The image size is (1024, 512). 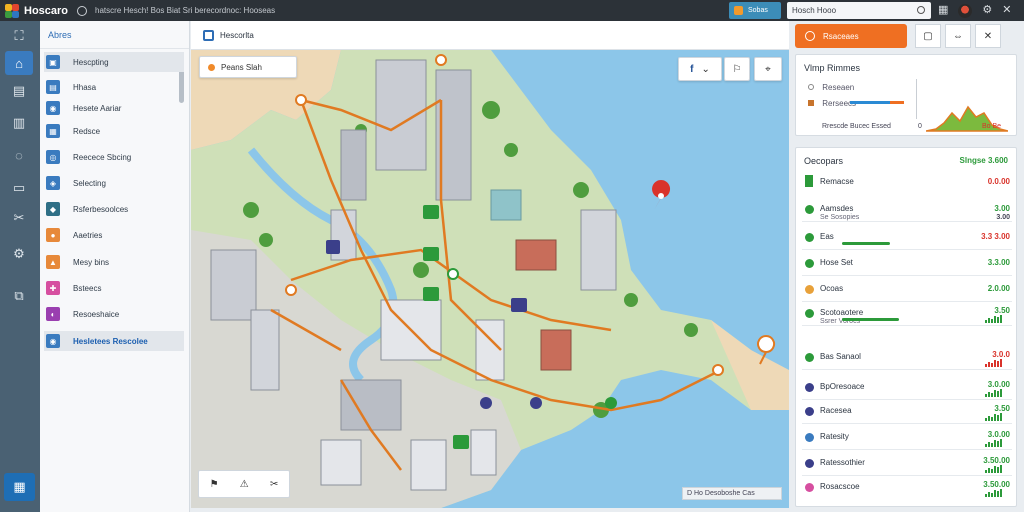 I want to click on avatar, so click(x=965, y=10).